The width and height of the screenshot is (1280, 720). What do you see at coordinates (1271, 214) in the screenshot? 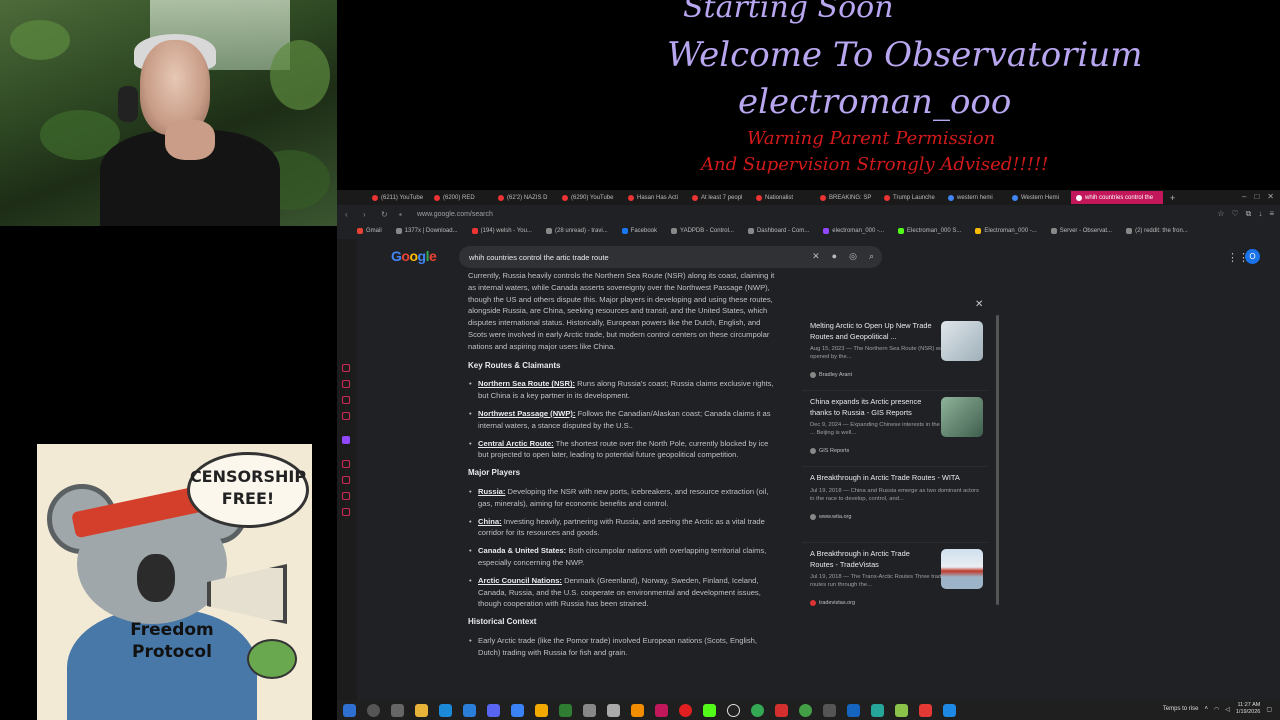
I see `menu-icon: ≡` at bounding box center [1271, 214].